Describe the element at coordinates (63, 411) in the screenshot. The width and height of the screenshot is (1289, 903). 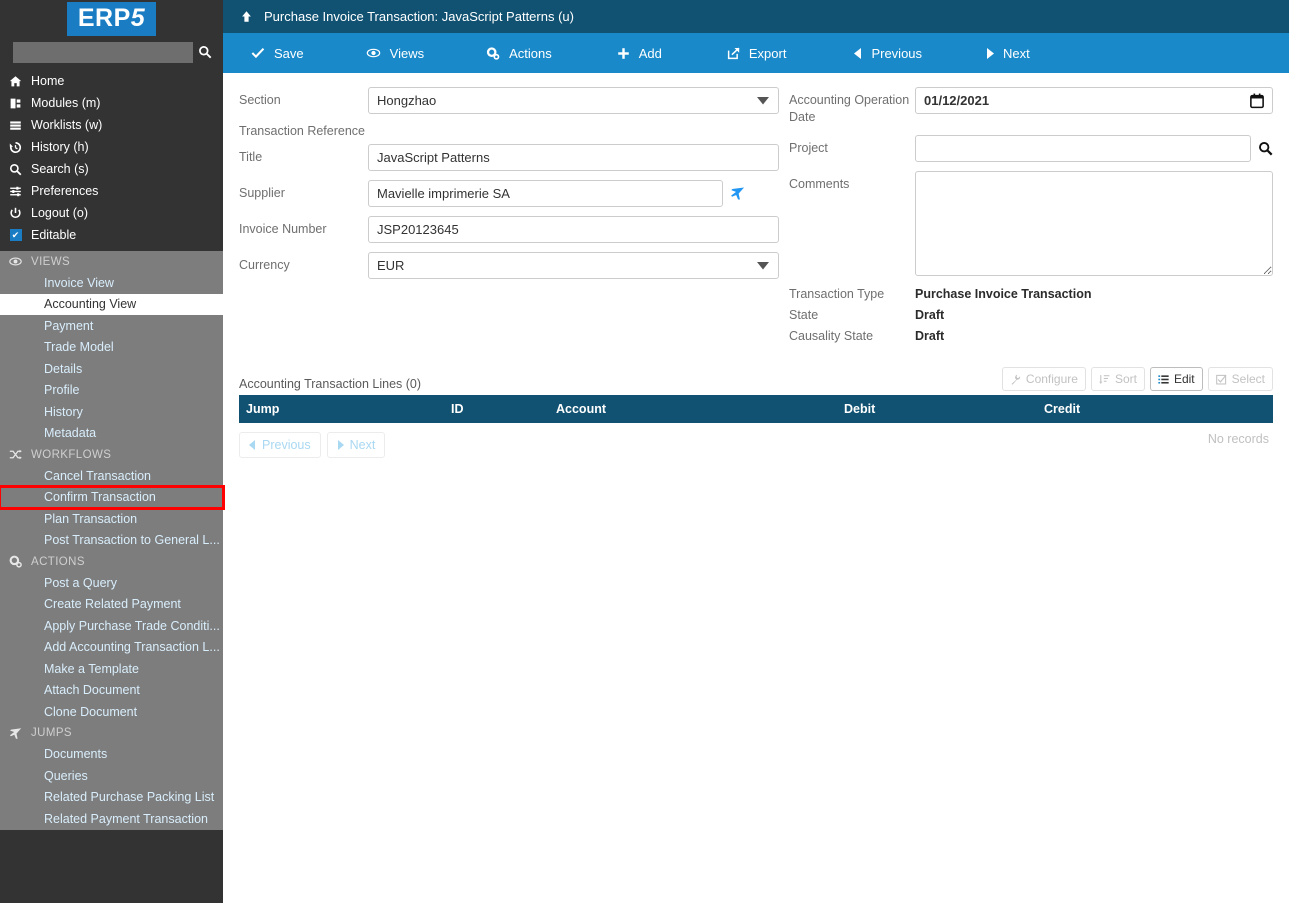
I see `sidebar-item-label: History` at that location.